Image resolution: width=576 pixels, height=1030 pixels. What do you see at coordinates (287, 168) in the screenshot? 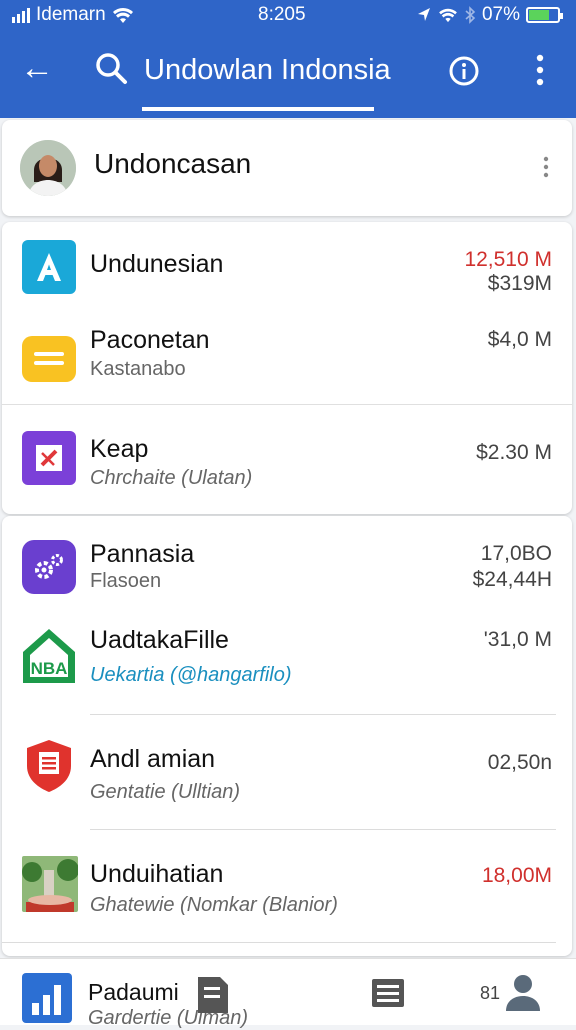
I see `profile-card: Undoncasan` at bounding box center [287, 168].